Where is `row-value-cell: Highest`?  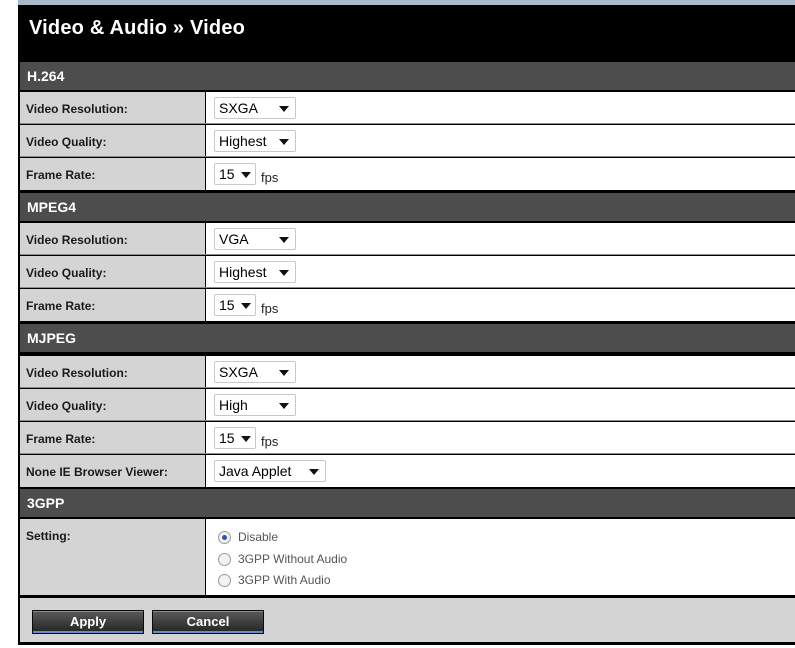 row-value-cell: Highest is located at coordinates (500, 272).